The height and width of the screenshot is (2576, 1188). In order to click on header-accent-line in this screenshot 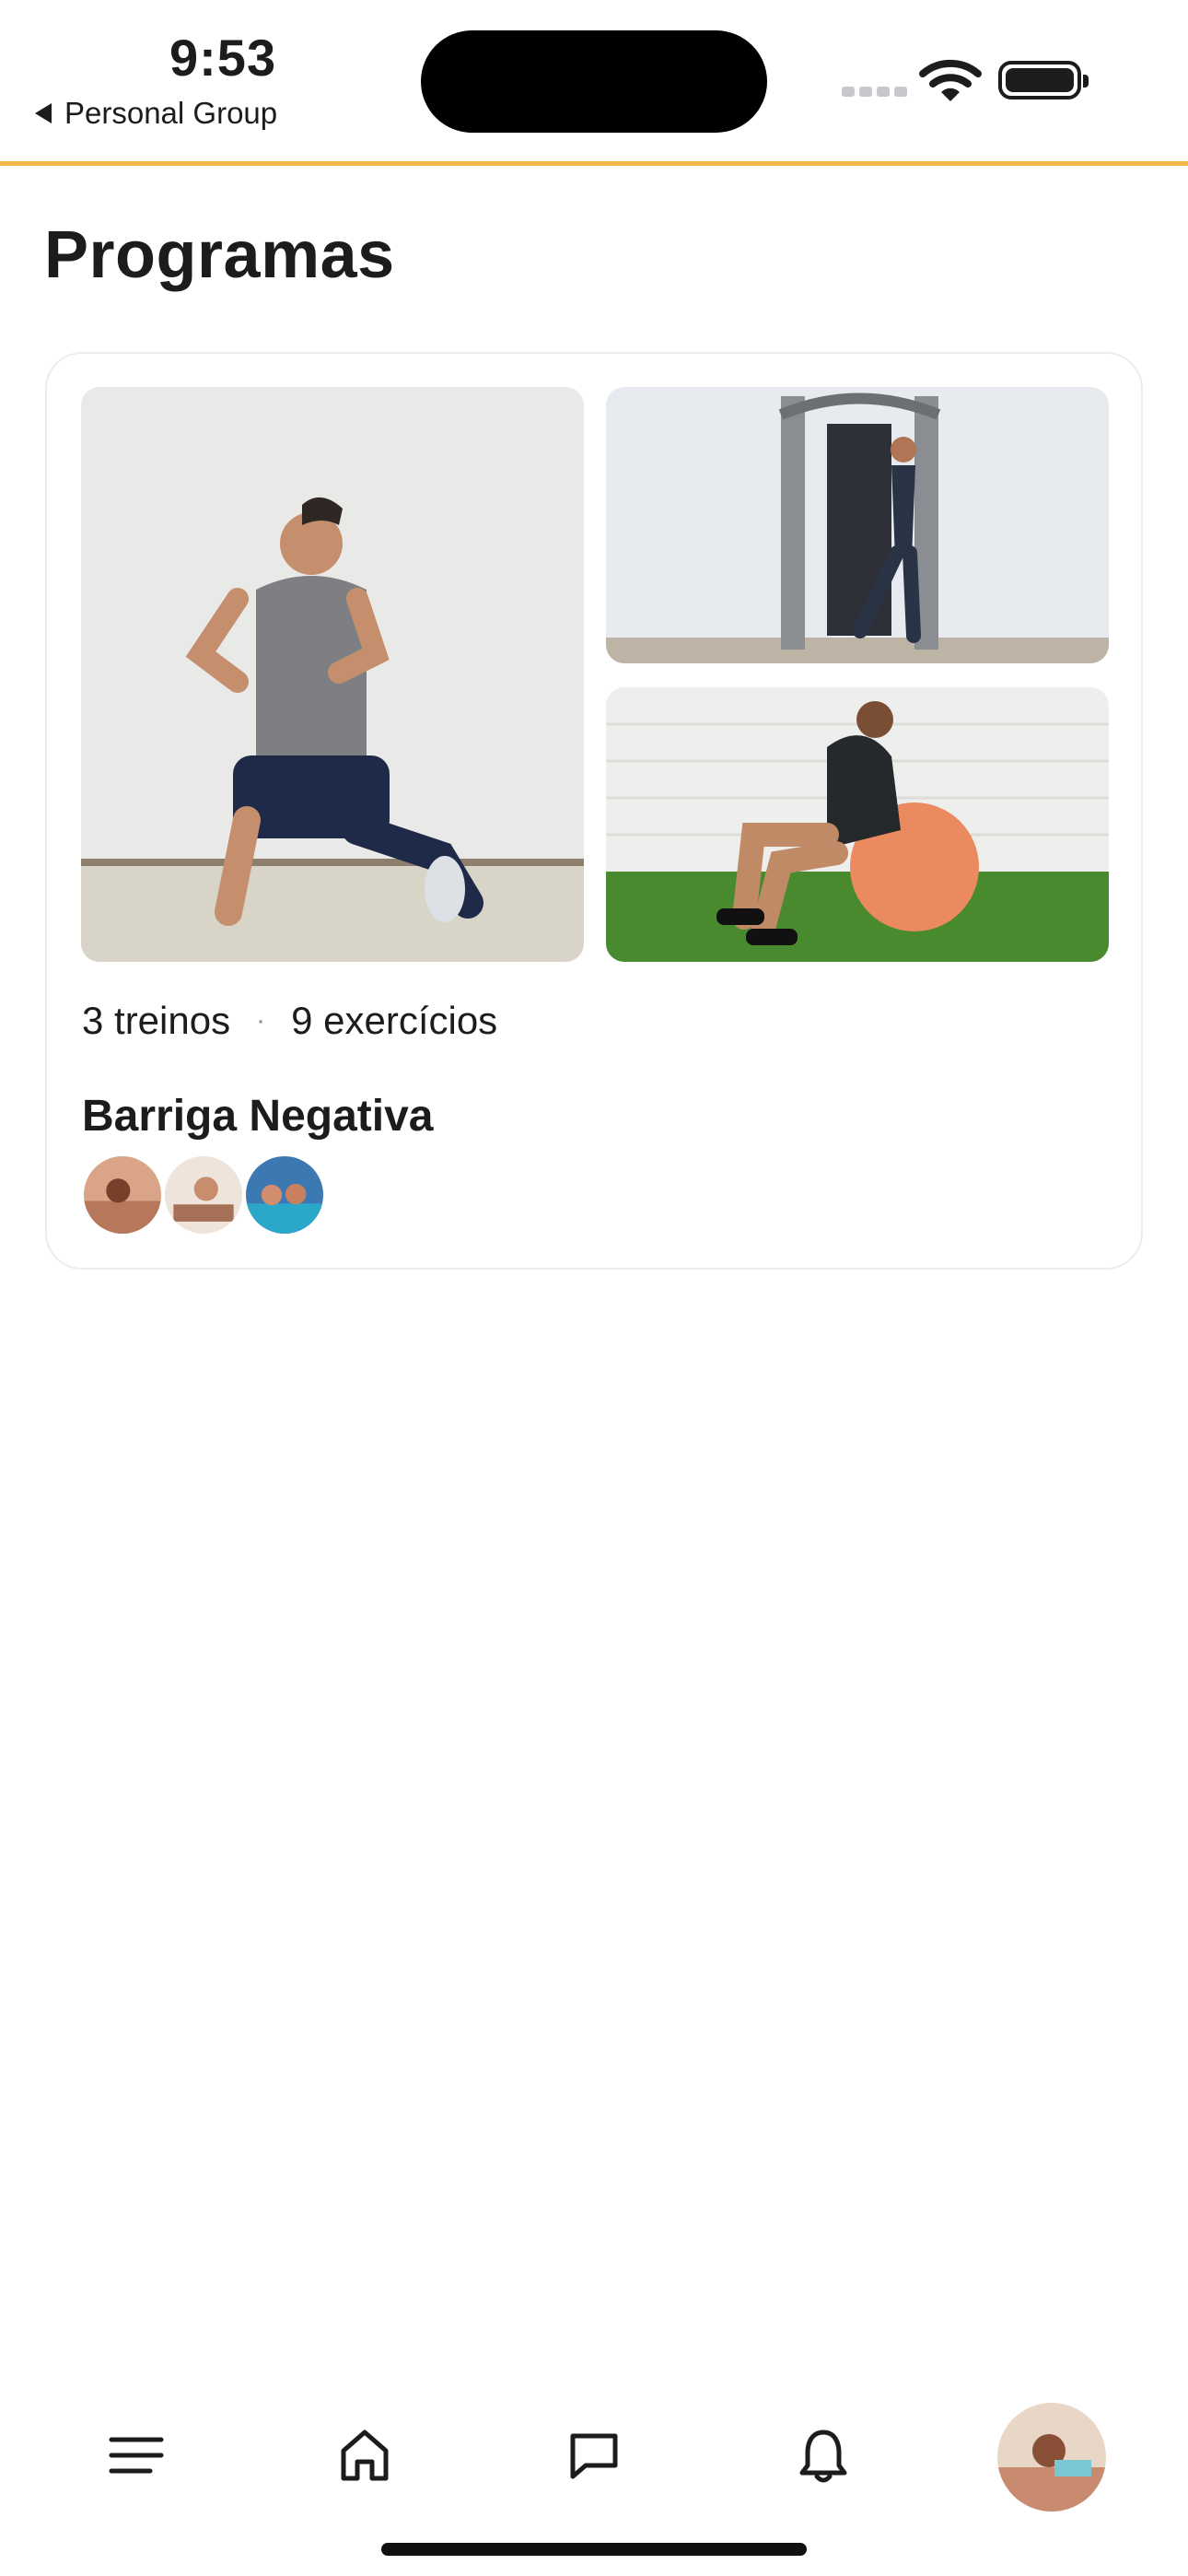, I will do `click(594, 163)`.